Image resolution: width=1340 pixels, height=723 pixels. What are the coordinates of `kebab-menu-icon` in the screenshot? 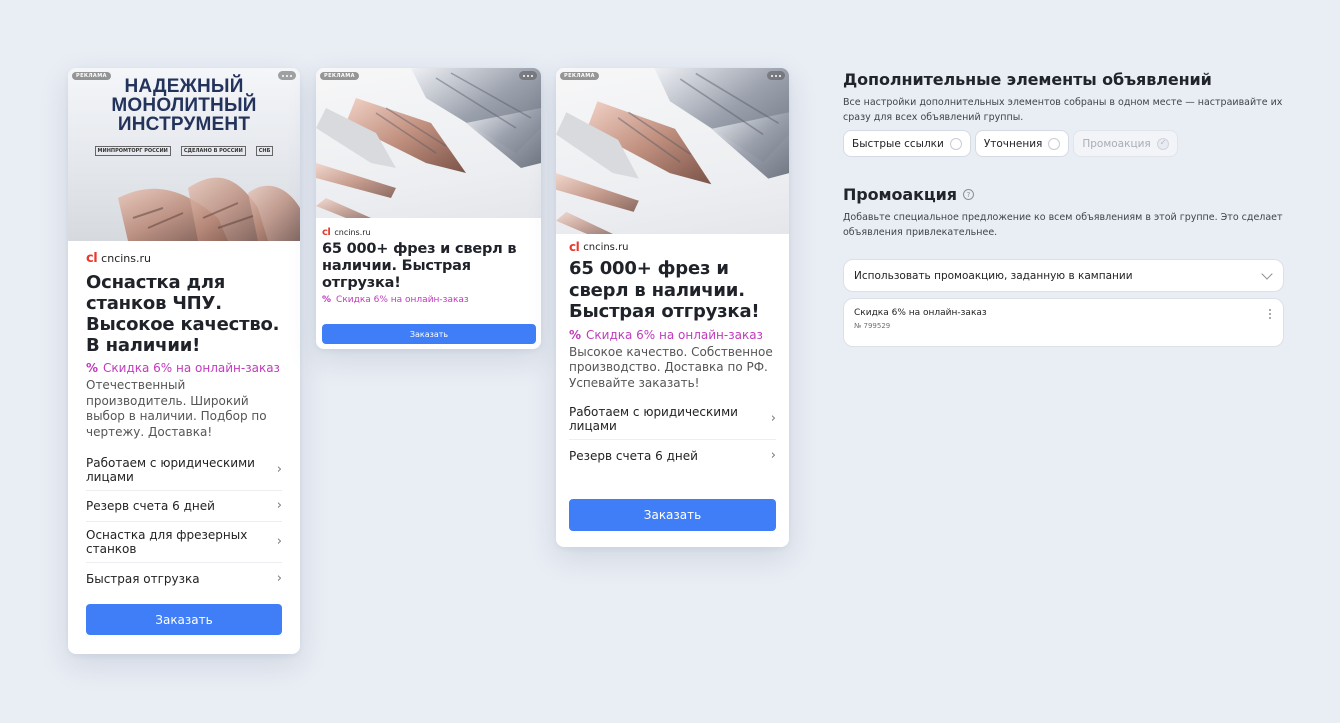 It's located at (1270, 314).